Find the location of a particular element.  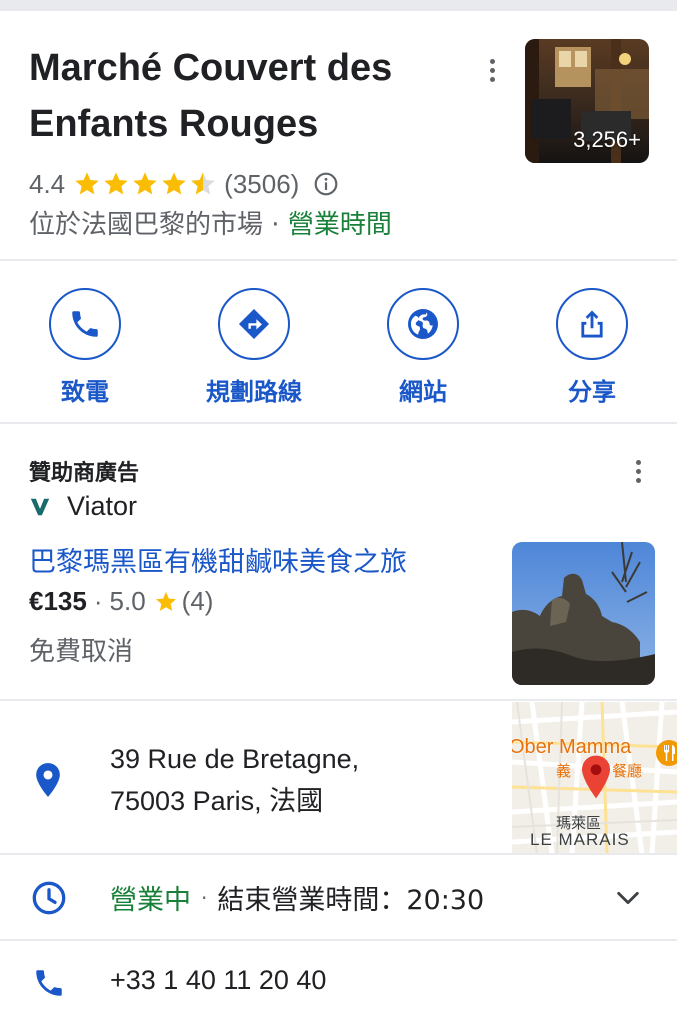

half-star-icon is located at coordinates (203, 183).